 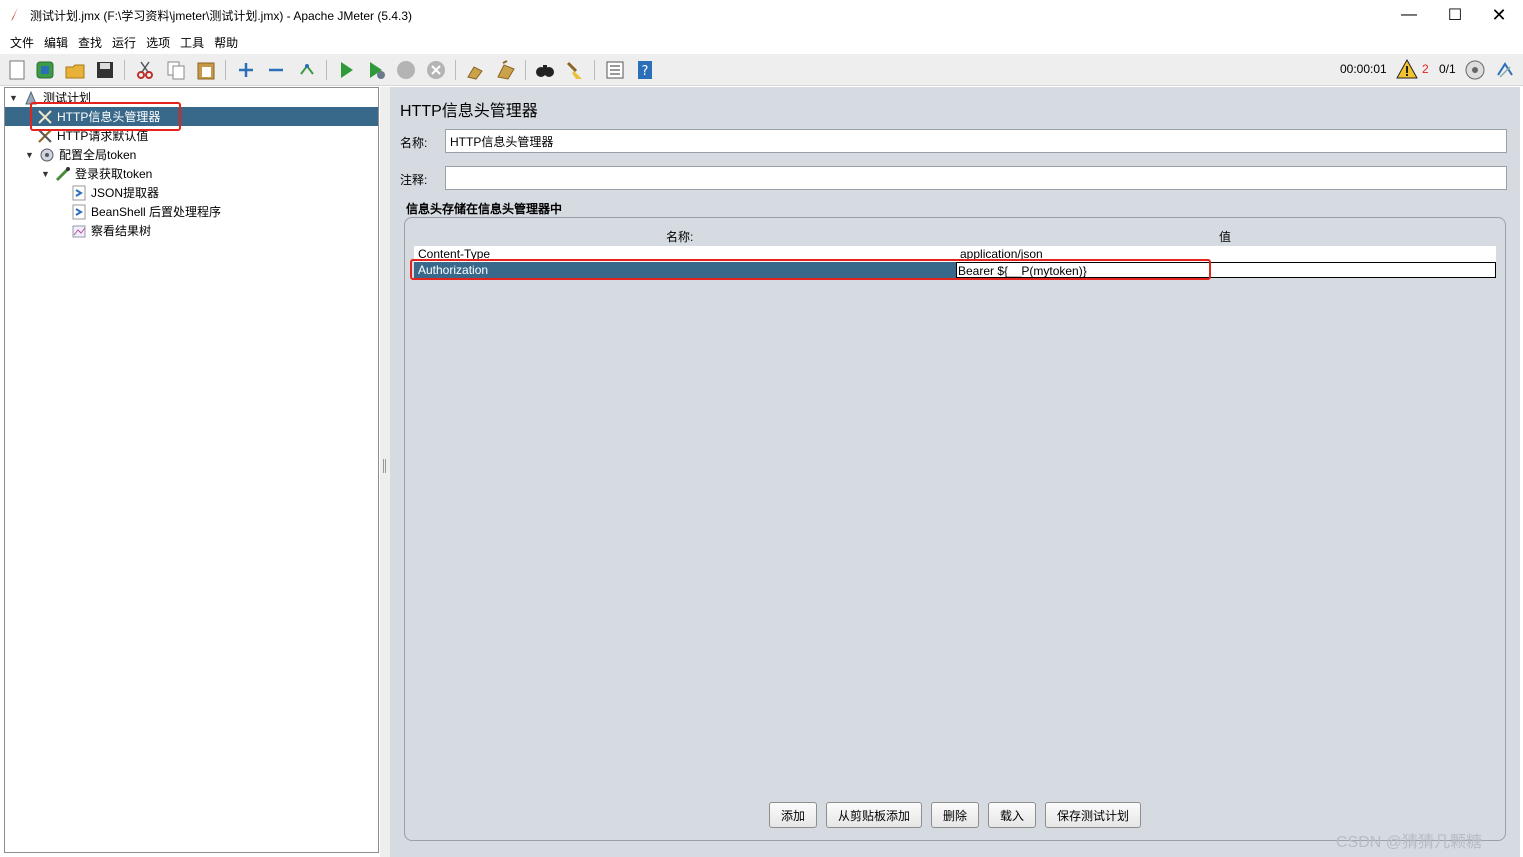 I want to click on headers-group-title: 信息头存储在信息头管理器中, so click(x=484, y=209).